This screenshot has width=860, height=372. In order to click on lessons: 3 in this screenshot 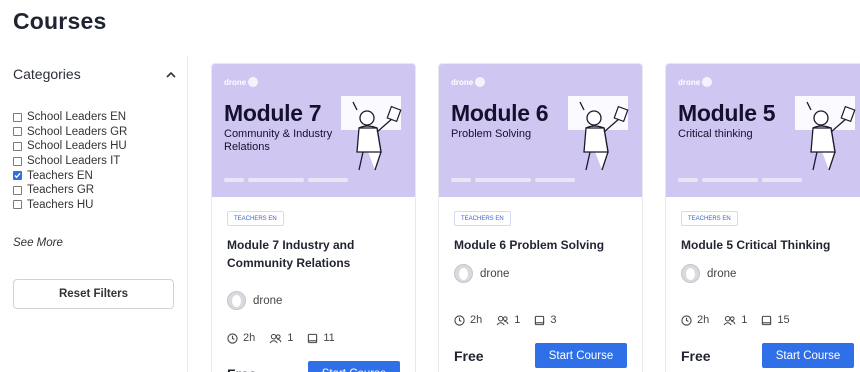, I will do `click(545, 320)`.